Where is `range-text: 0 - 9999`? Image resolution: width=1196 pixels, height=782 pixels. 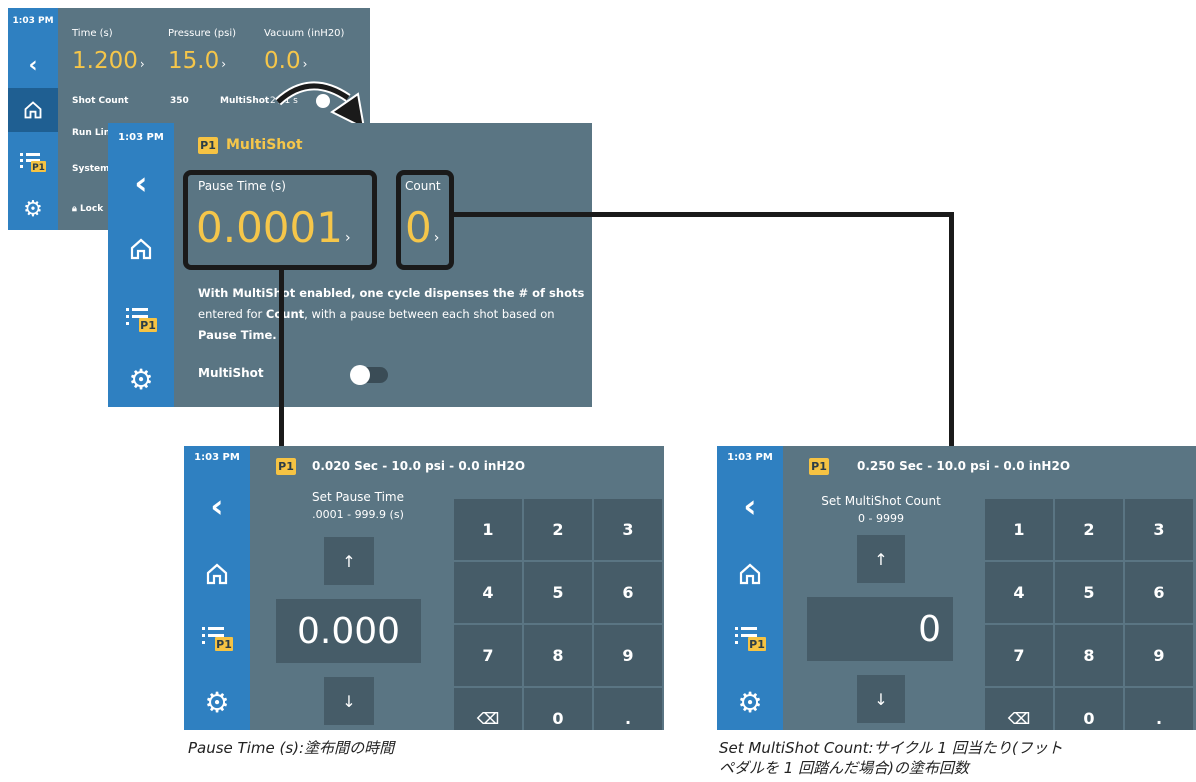 range-text: 0 - 9999 is located at coordinates (881, 518).